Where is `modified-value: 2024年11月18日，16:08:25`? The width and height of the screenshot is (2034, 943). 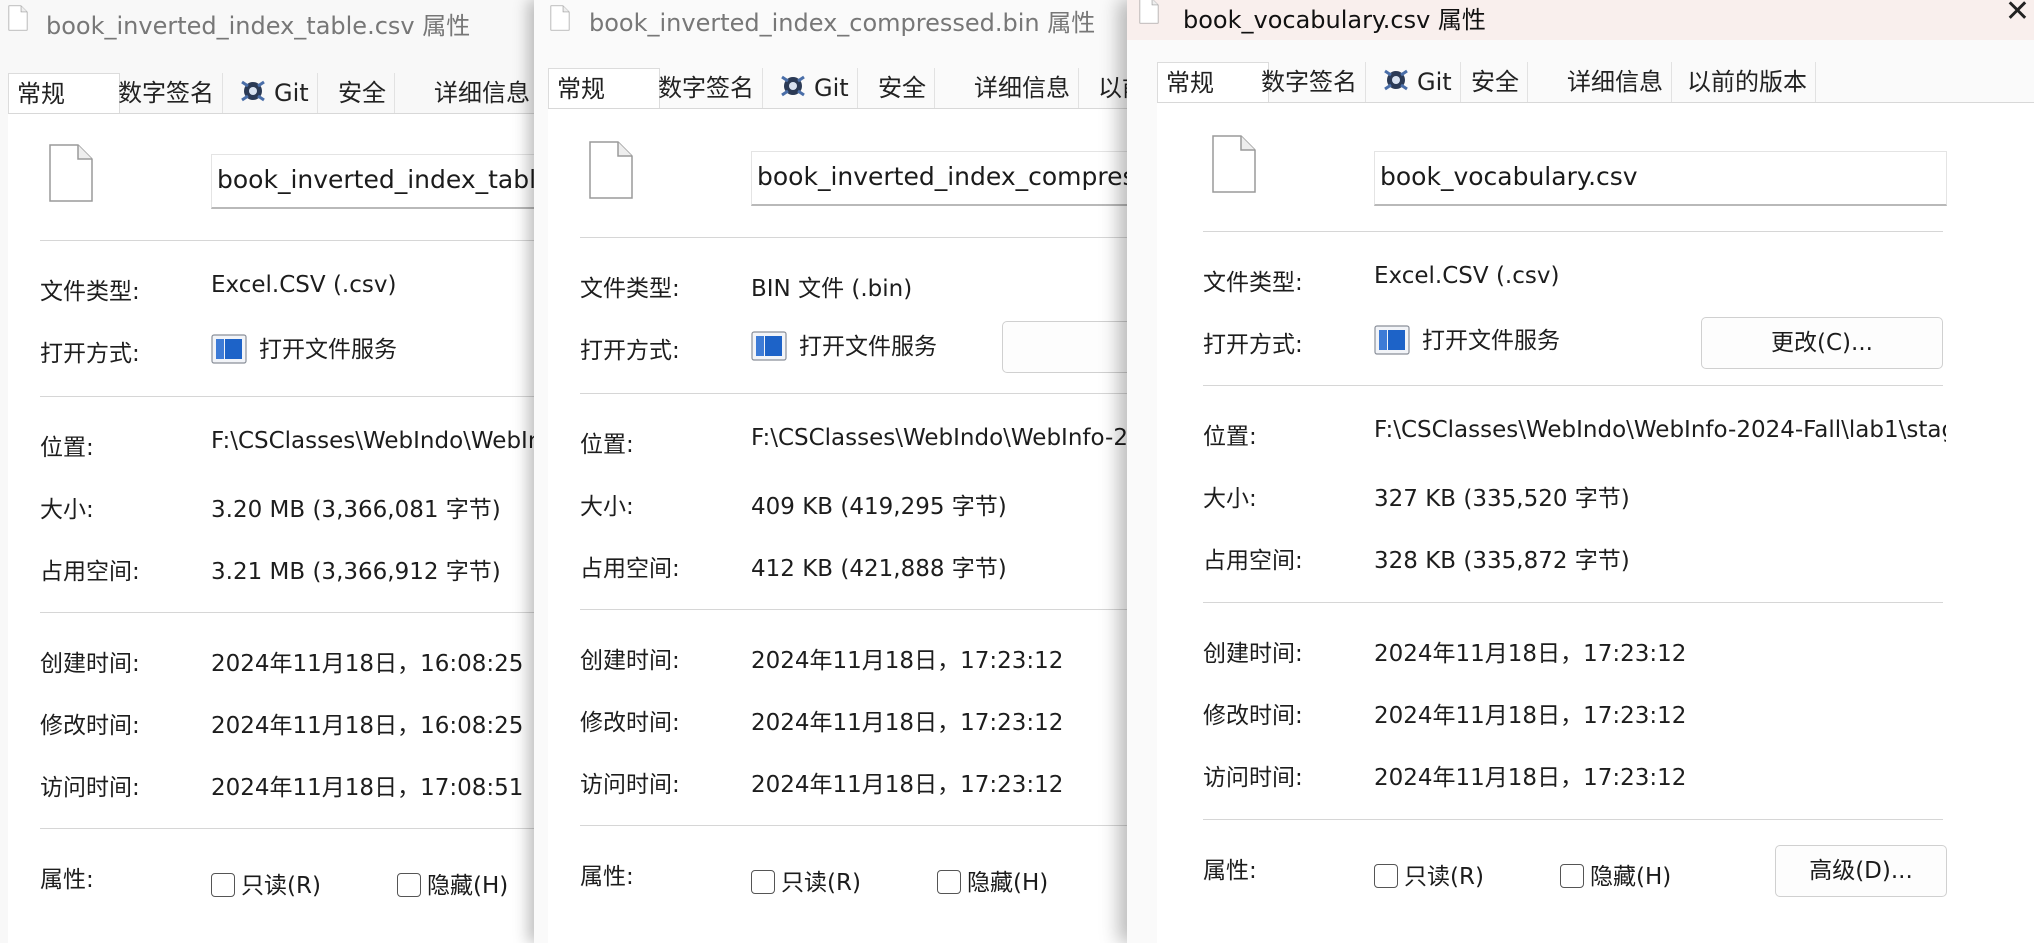
modified-value: 2024年11月18日，16:08:25 is located at coordinates (367, 726).